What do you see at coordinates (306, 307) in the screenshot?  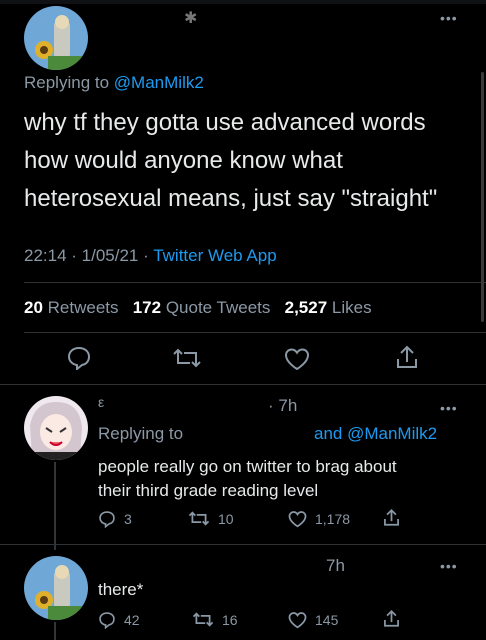 I see `likes-count: 2,527` at bounding box center [306, 307].